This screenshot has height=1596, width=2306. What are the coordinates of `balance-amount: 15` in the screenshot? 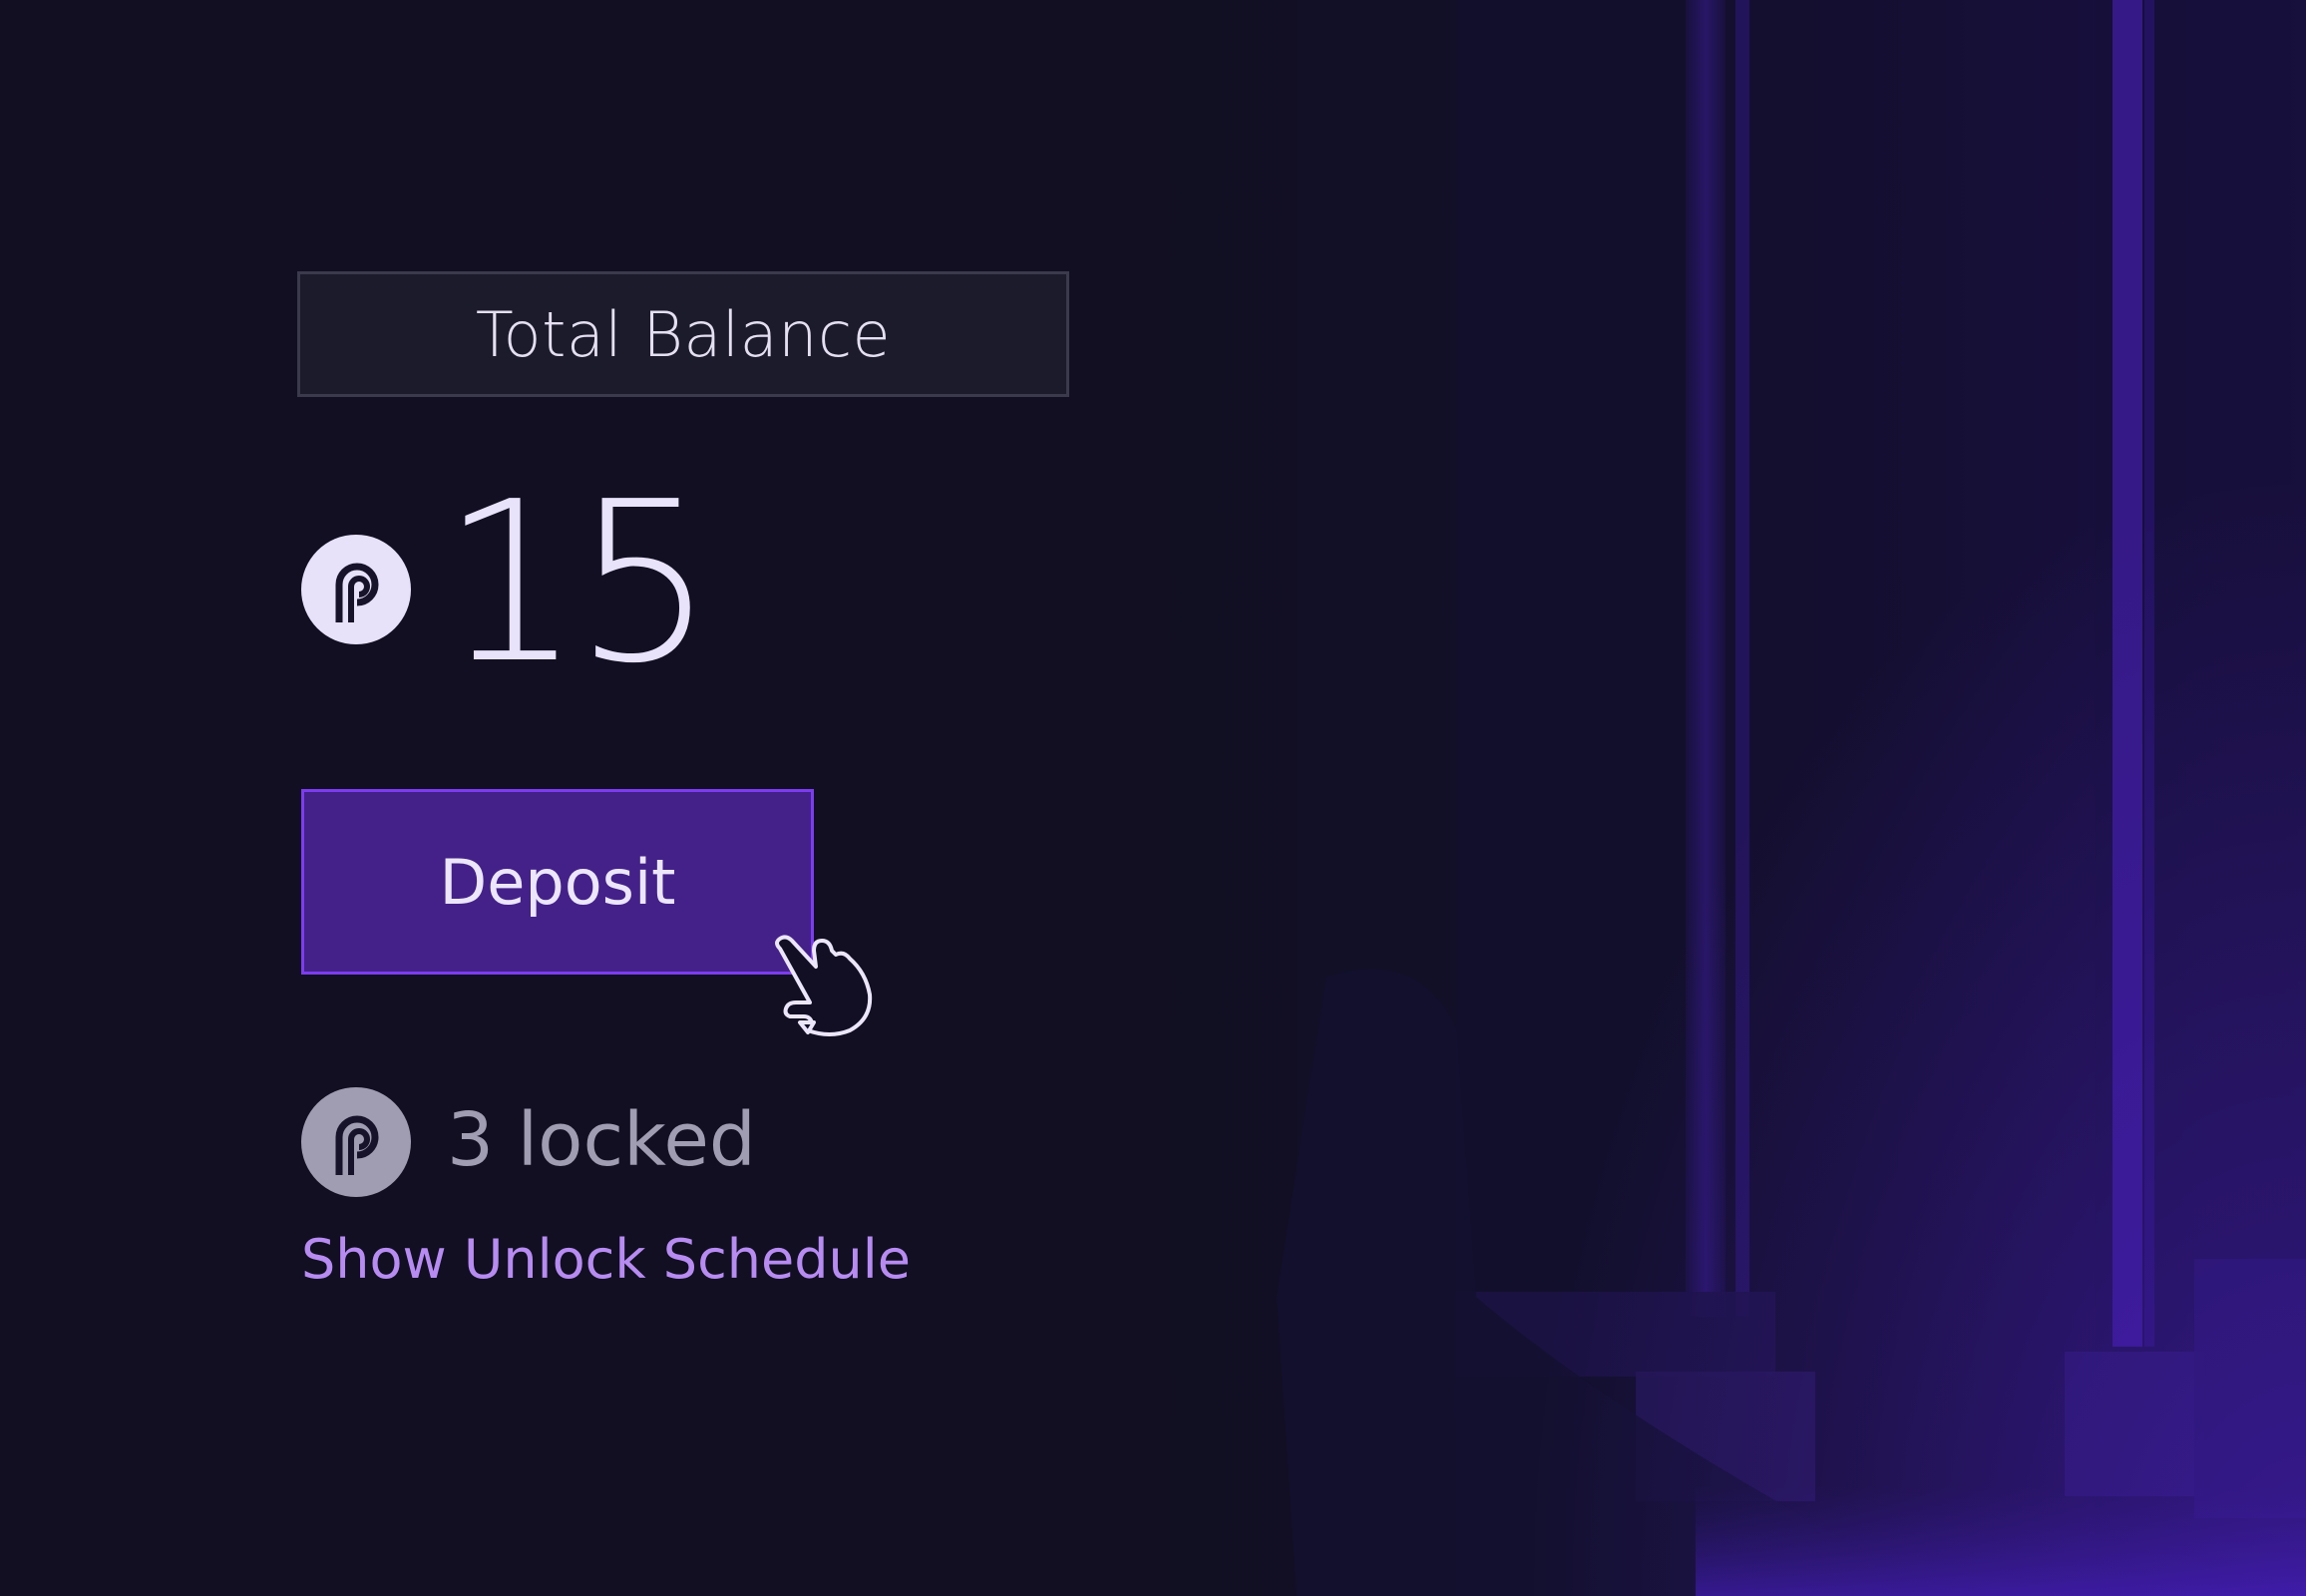 It's located at (577, 583).